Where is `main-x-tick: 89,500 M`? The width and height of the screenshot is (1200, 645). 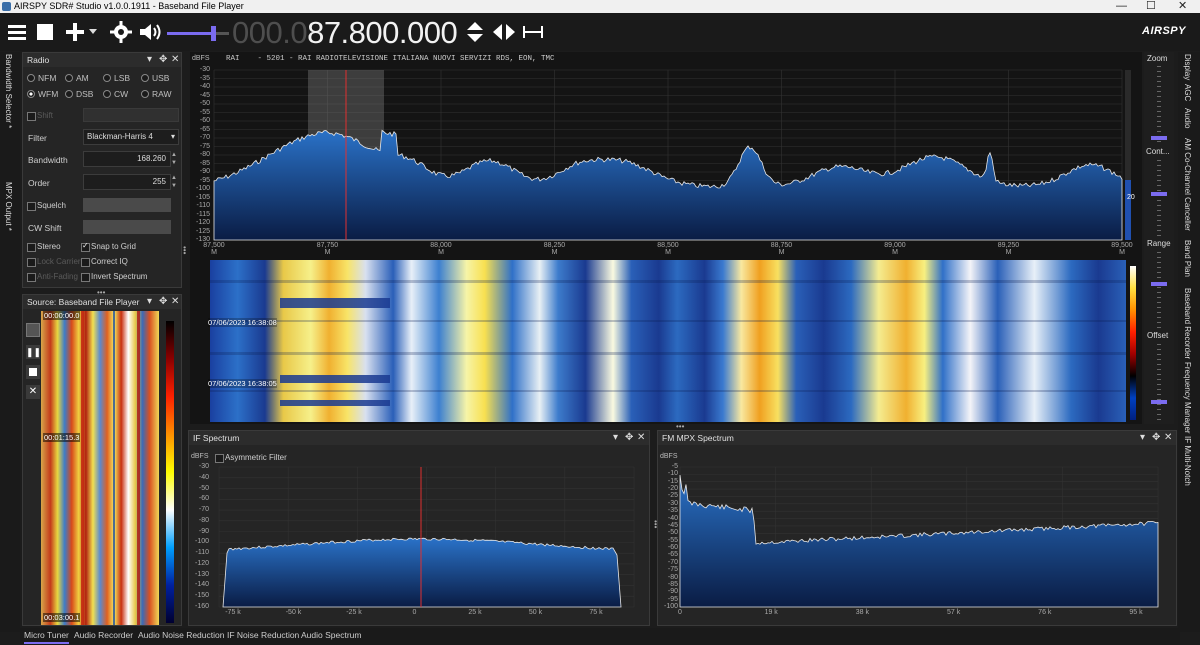
main-x-tick: 89,500 M is located at coordinates (1122, 249).